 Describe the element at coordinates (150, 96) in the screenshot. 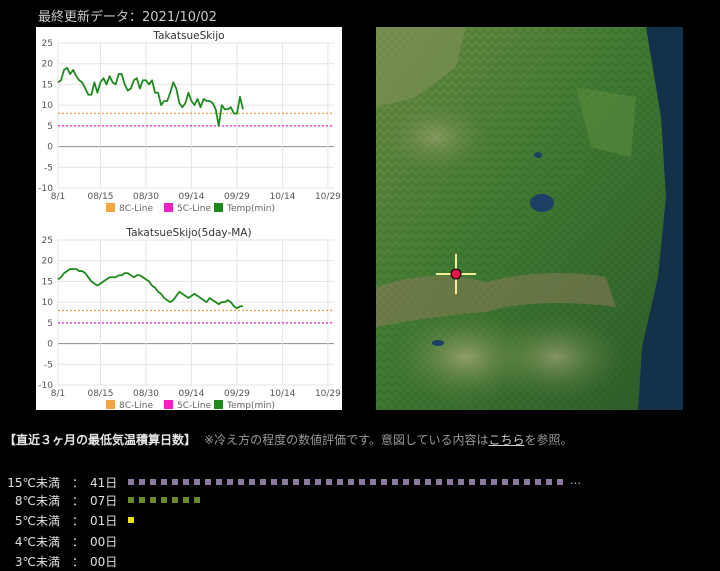

I see `series-line-temp-min` at that location.